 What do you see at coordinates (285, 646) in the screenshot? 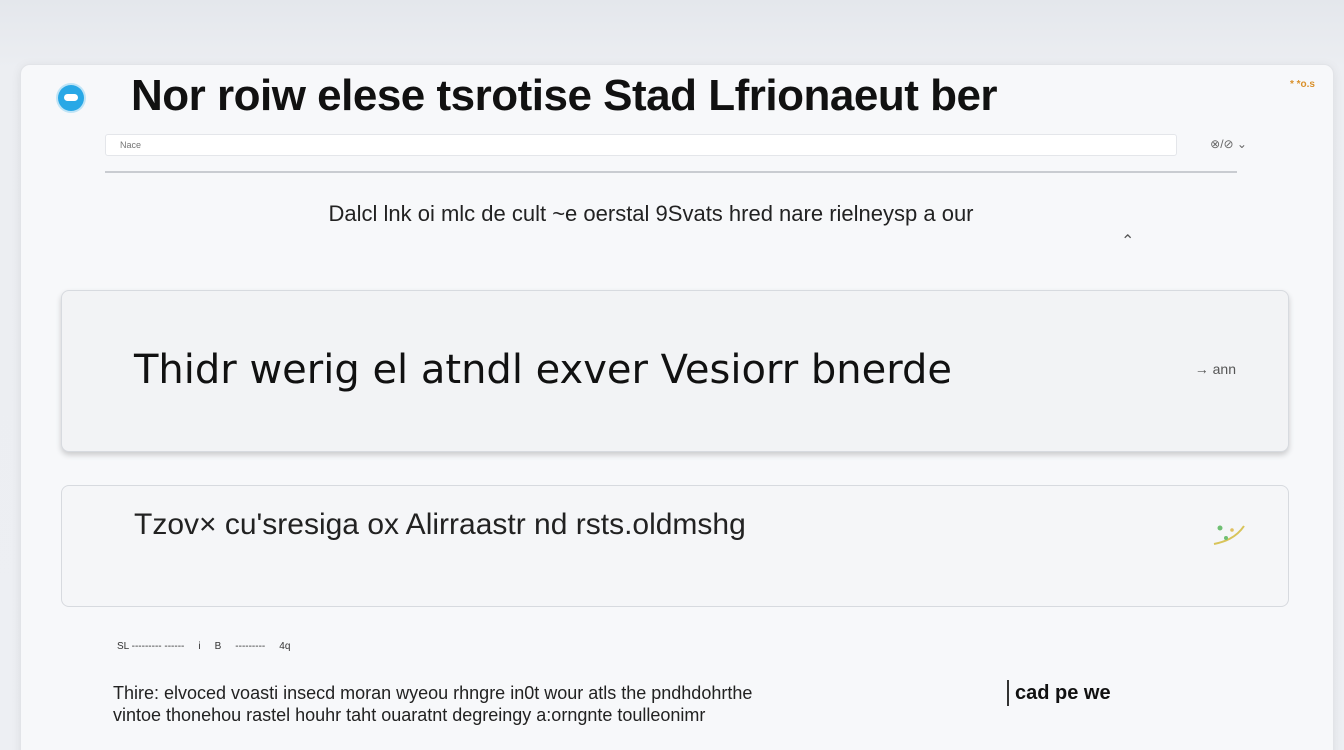
I see `meta-item: 4q` at bounding box center [285, 646].